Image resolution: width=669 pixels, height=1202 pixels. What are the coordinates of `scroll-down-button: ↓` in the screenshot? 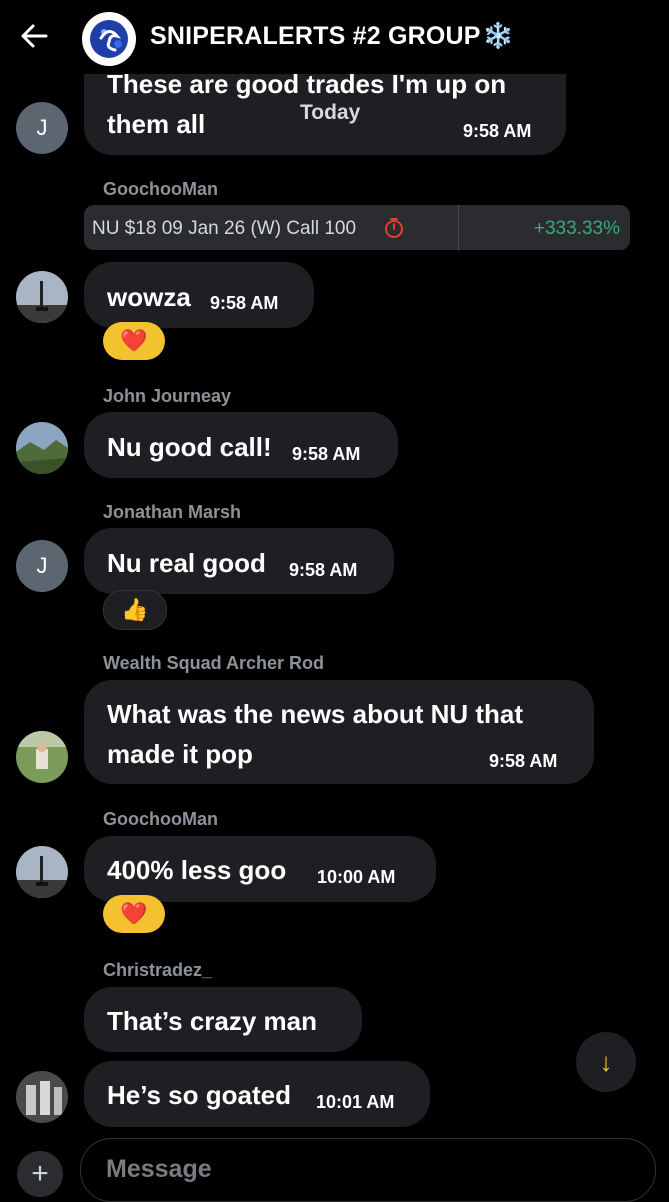 It's located at (606, 1062).